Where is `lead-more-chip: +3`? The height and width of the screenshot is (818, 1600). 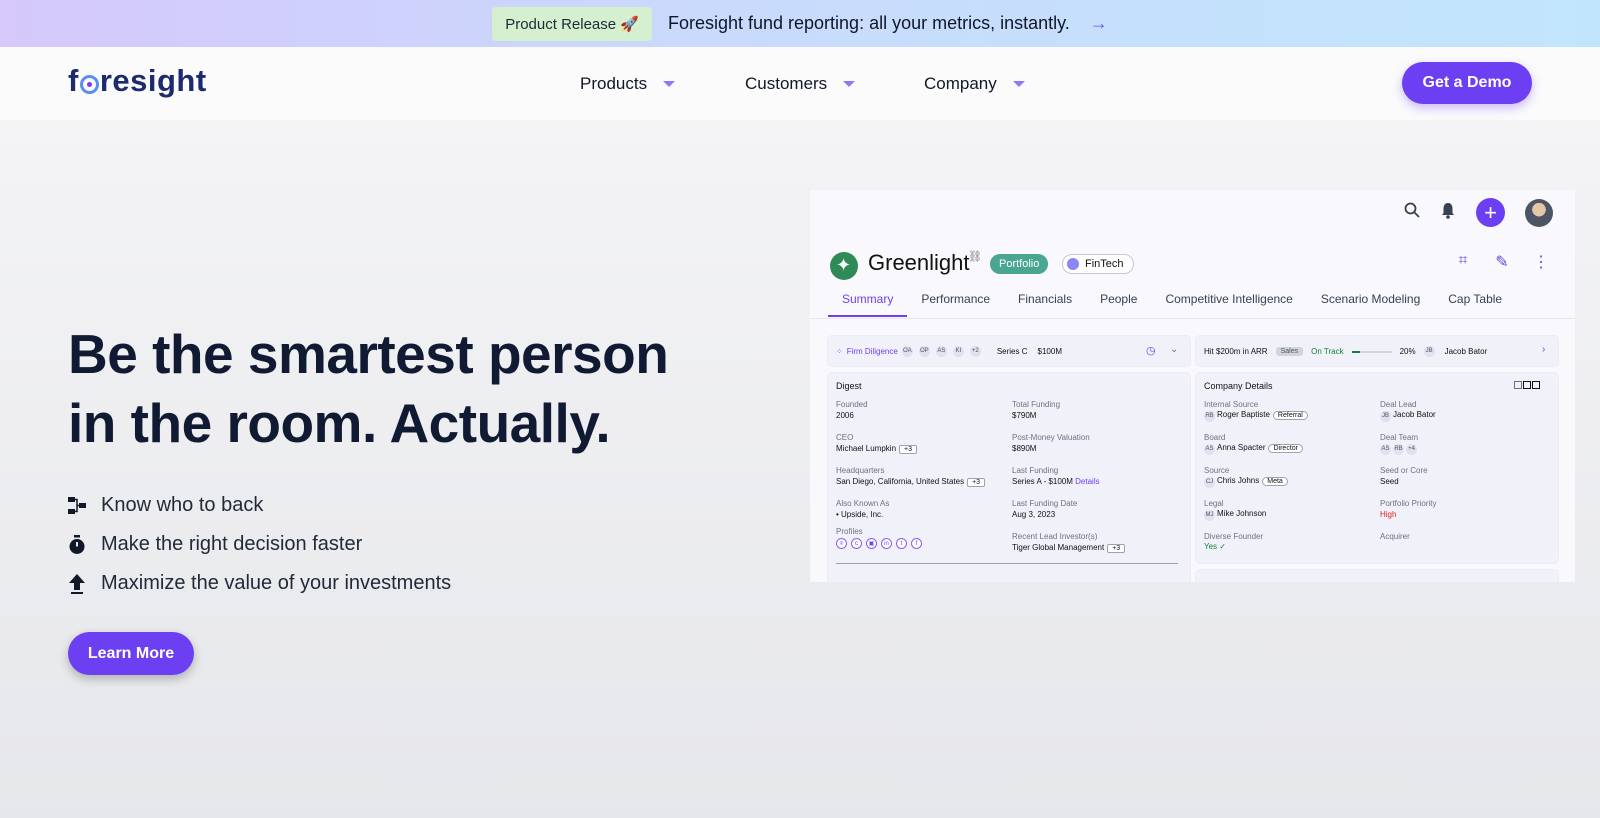
lead-more-chip: +3 is located at coordinates (1116, 548).